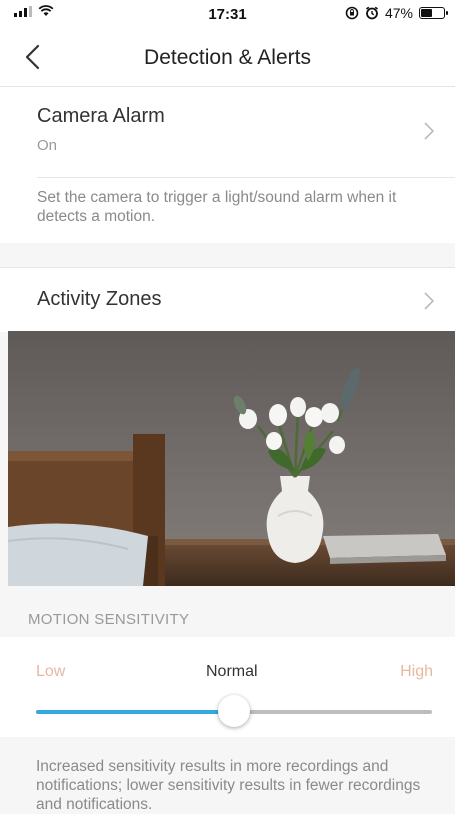 This screenshot has width=455, height=814. I want to click on status-right: 47%, so click(396, 13).